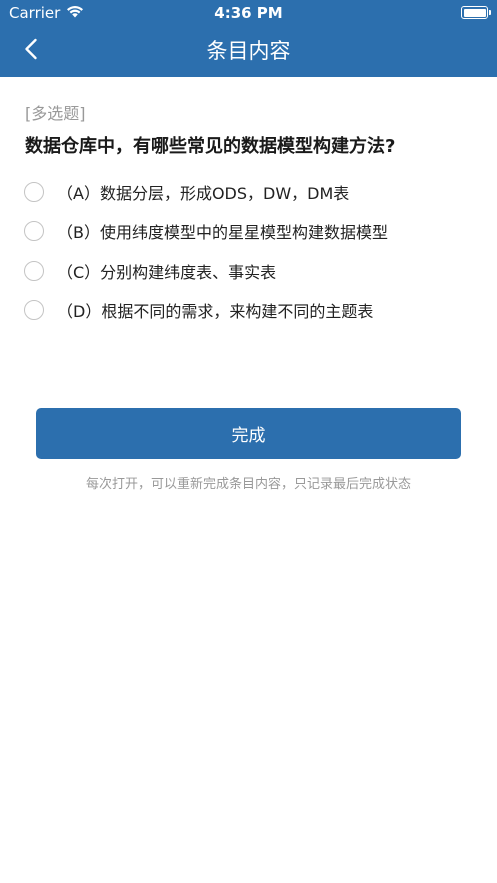 The width and height of the screenshot is (497, 883). Describe the element at coordinates (167, 272) in the screenshot. I see `option-label: （C）分别构建纬度表、事实表` at that location.